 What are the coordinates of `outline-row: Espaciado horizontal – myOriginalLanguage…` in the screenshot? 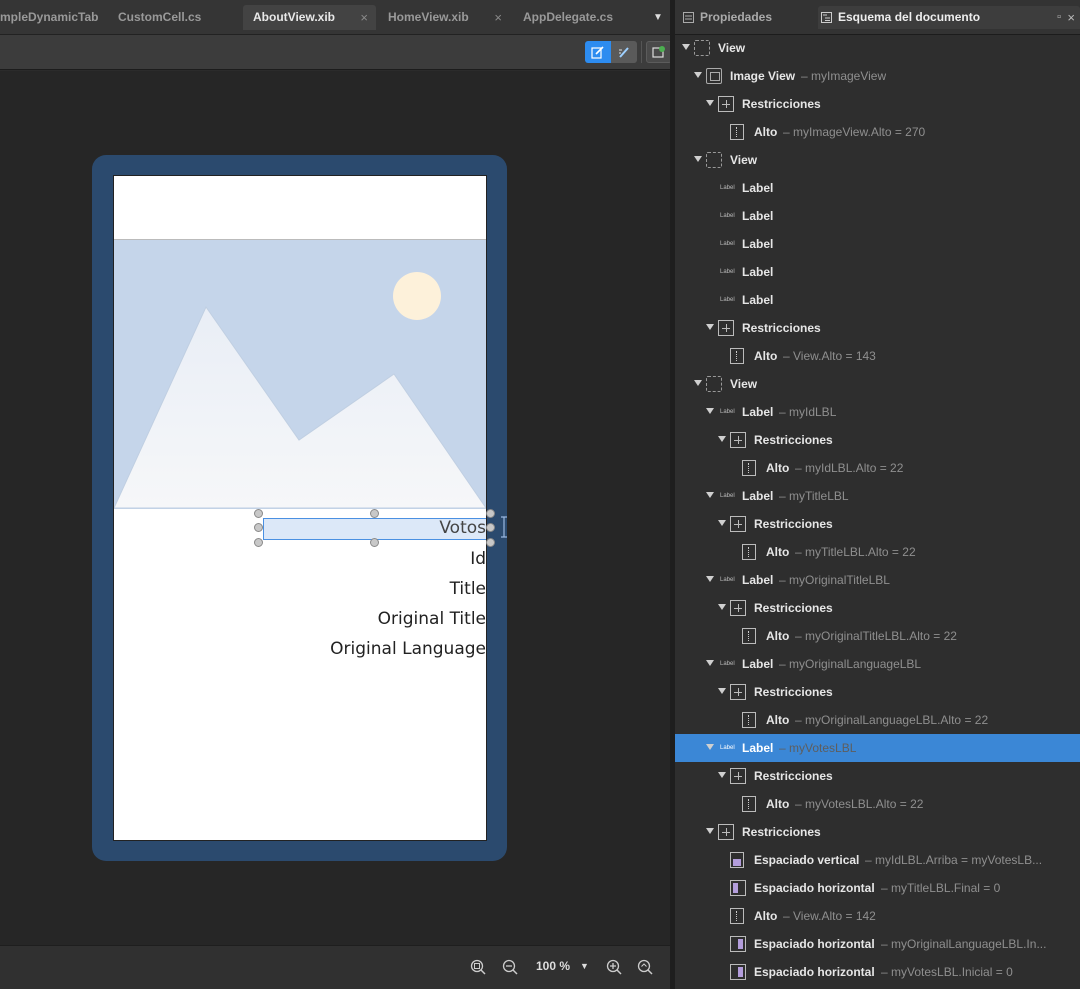 It's located at (877, 944).